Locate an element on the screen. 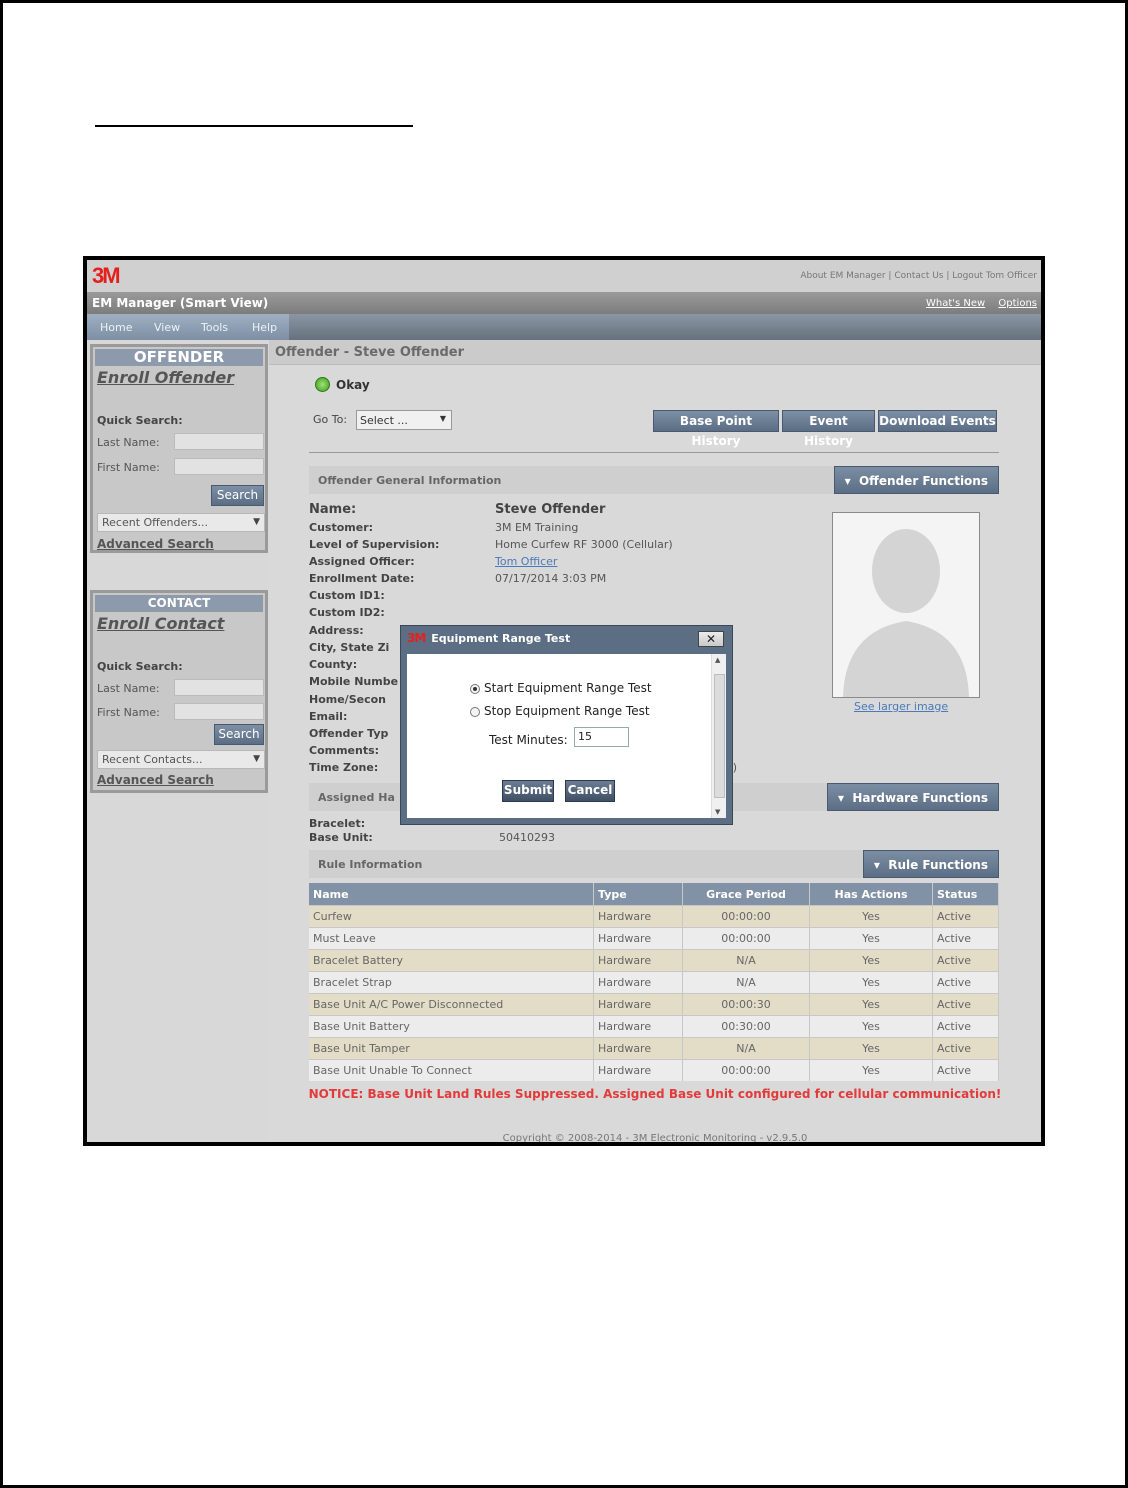 The width and height of the screenshot is (1128, 1488). options-link: Options is located at coordinates (1017, 303).